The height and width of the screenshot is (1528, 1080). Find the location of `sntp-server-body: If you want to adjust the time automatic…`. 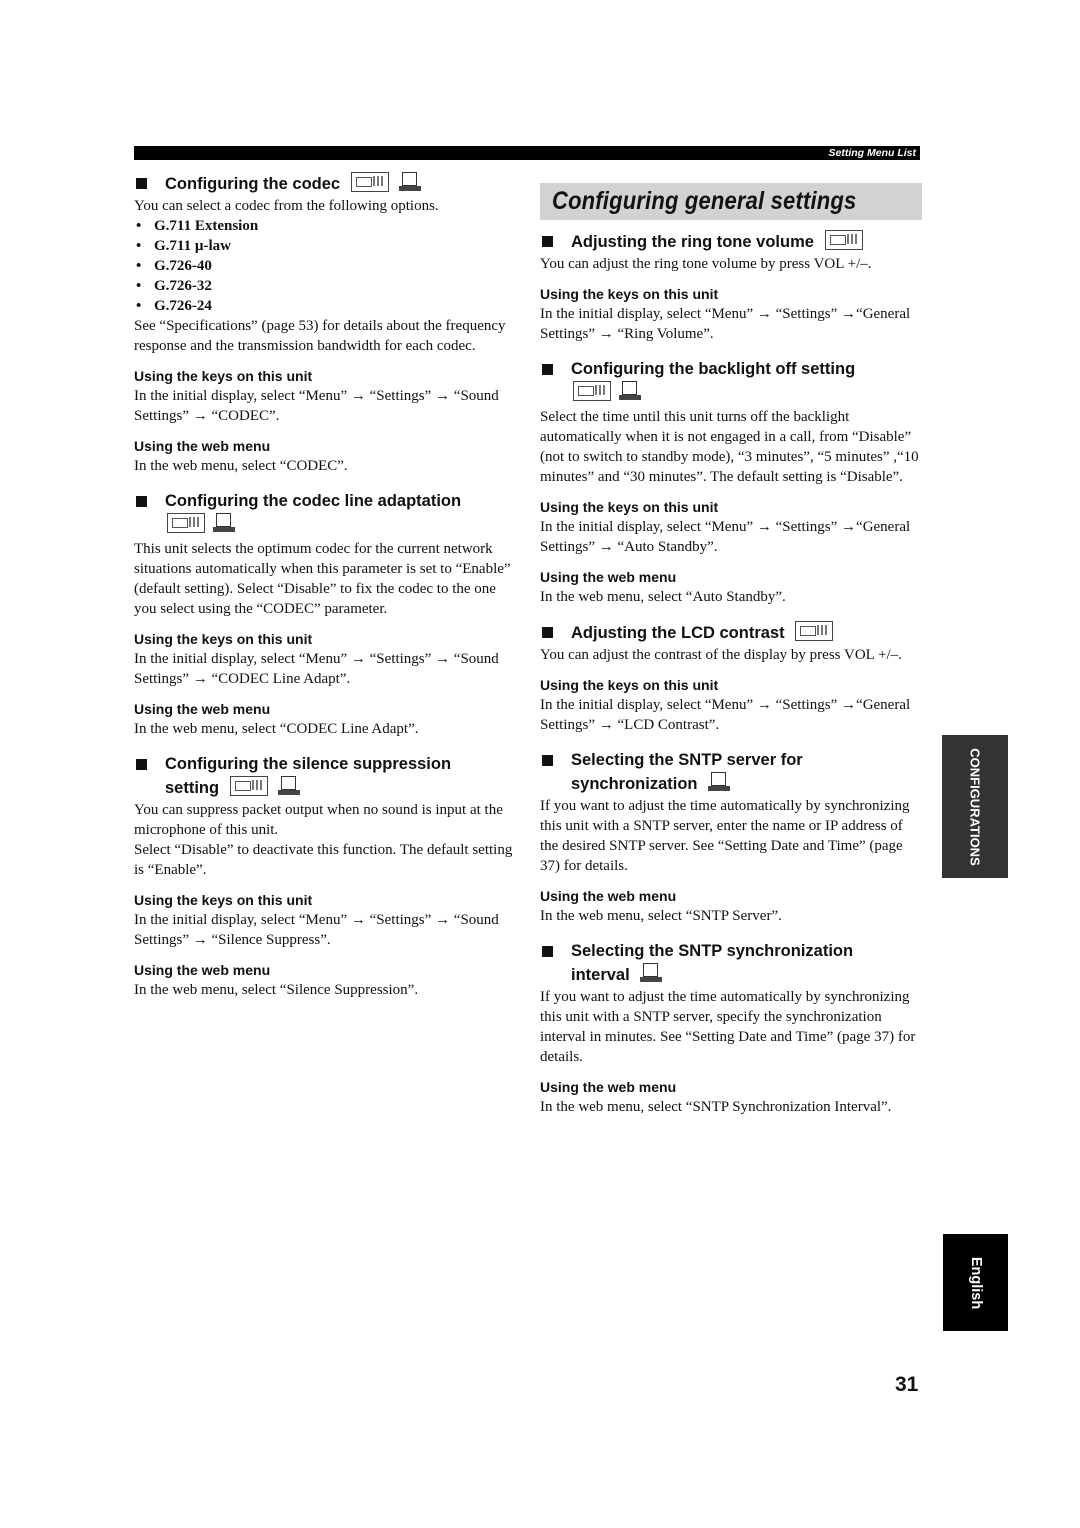

sntp-server-body: If you want to adjust the time automatic… is located at coordinates (725, 836).